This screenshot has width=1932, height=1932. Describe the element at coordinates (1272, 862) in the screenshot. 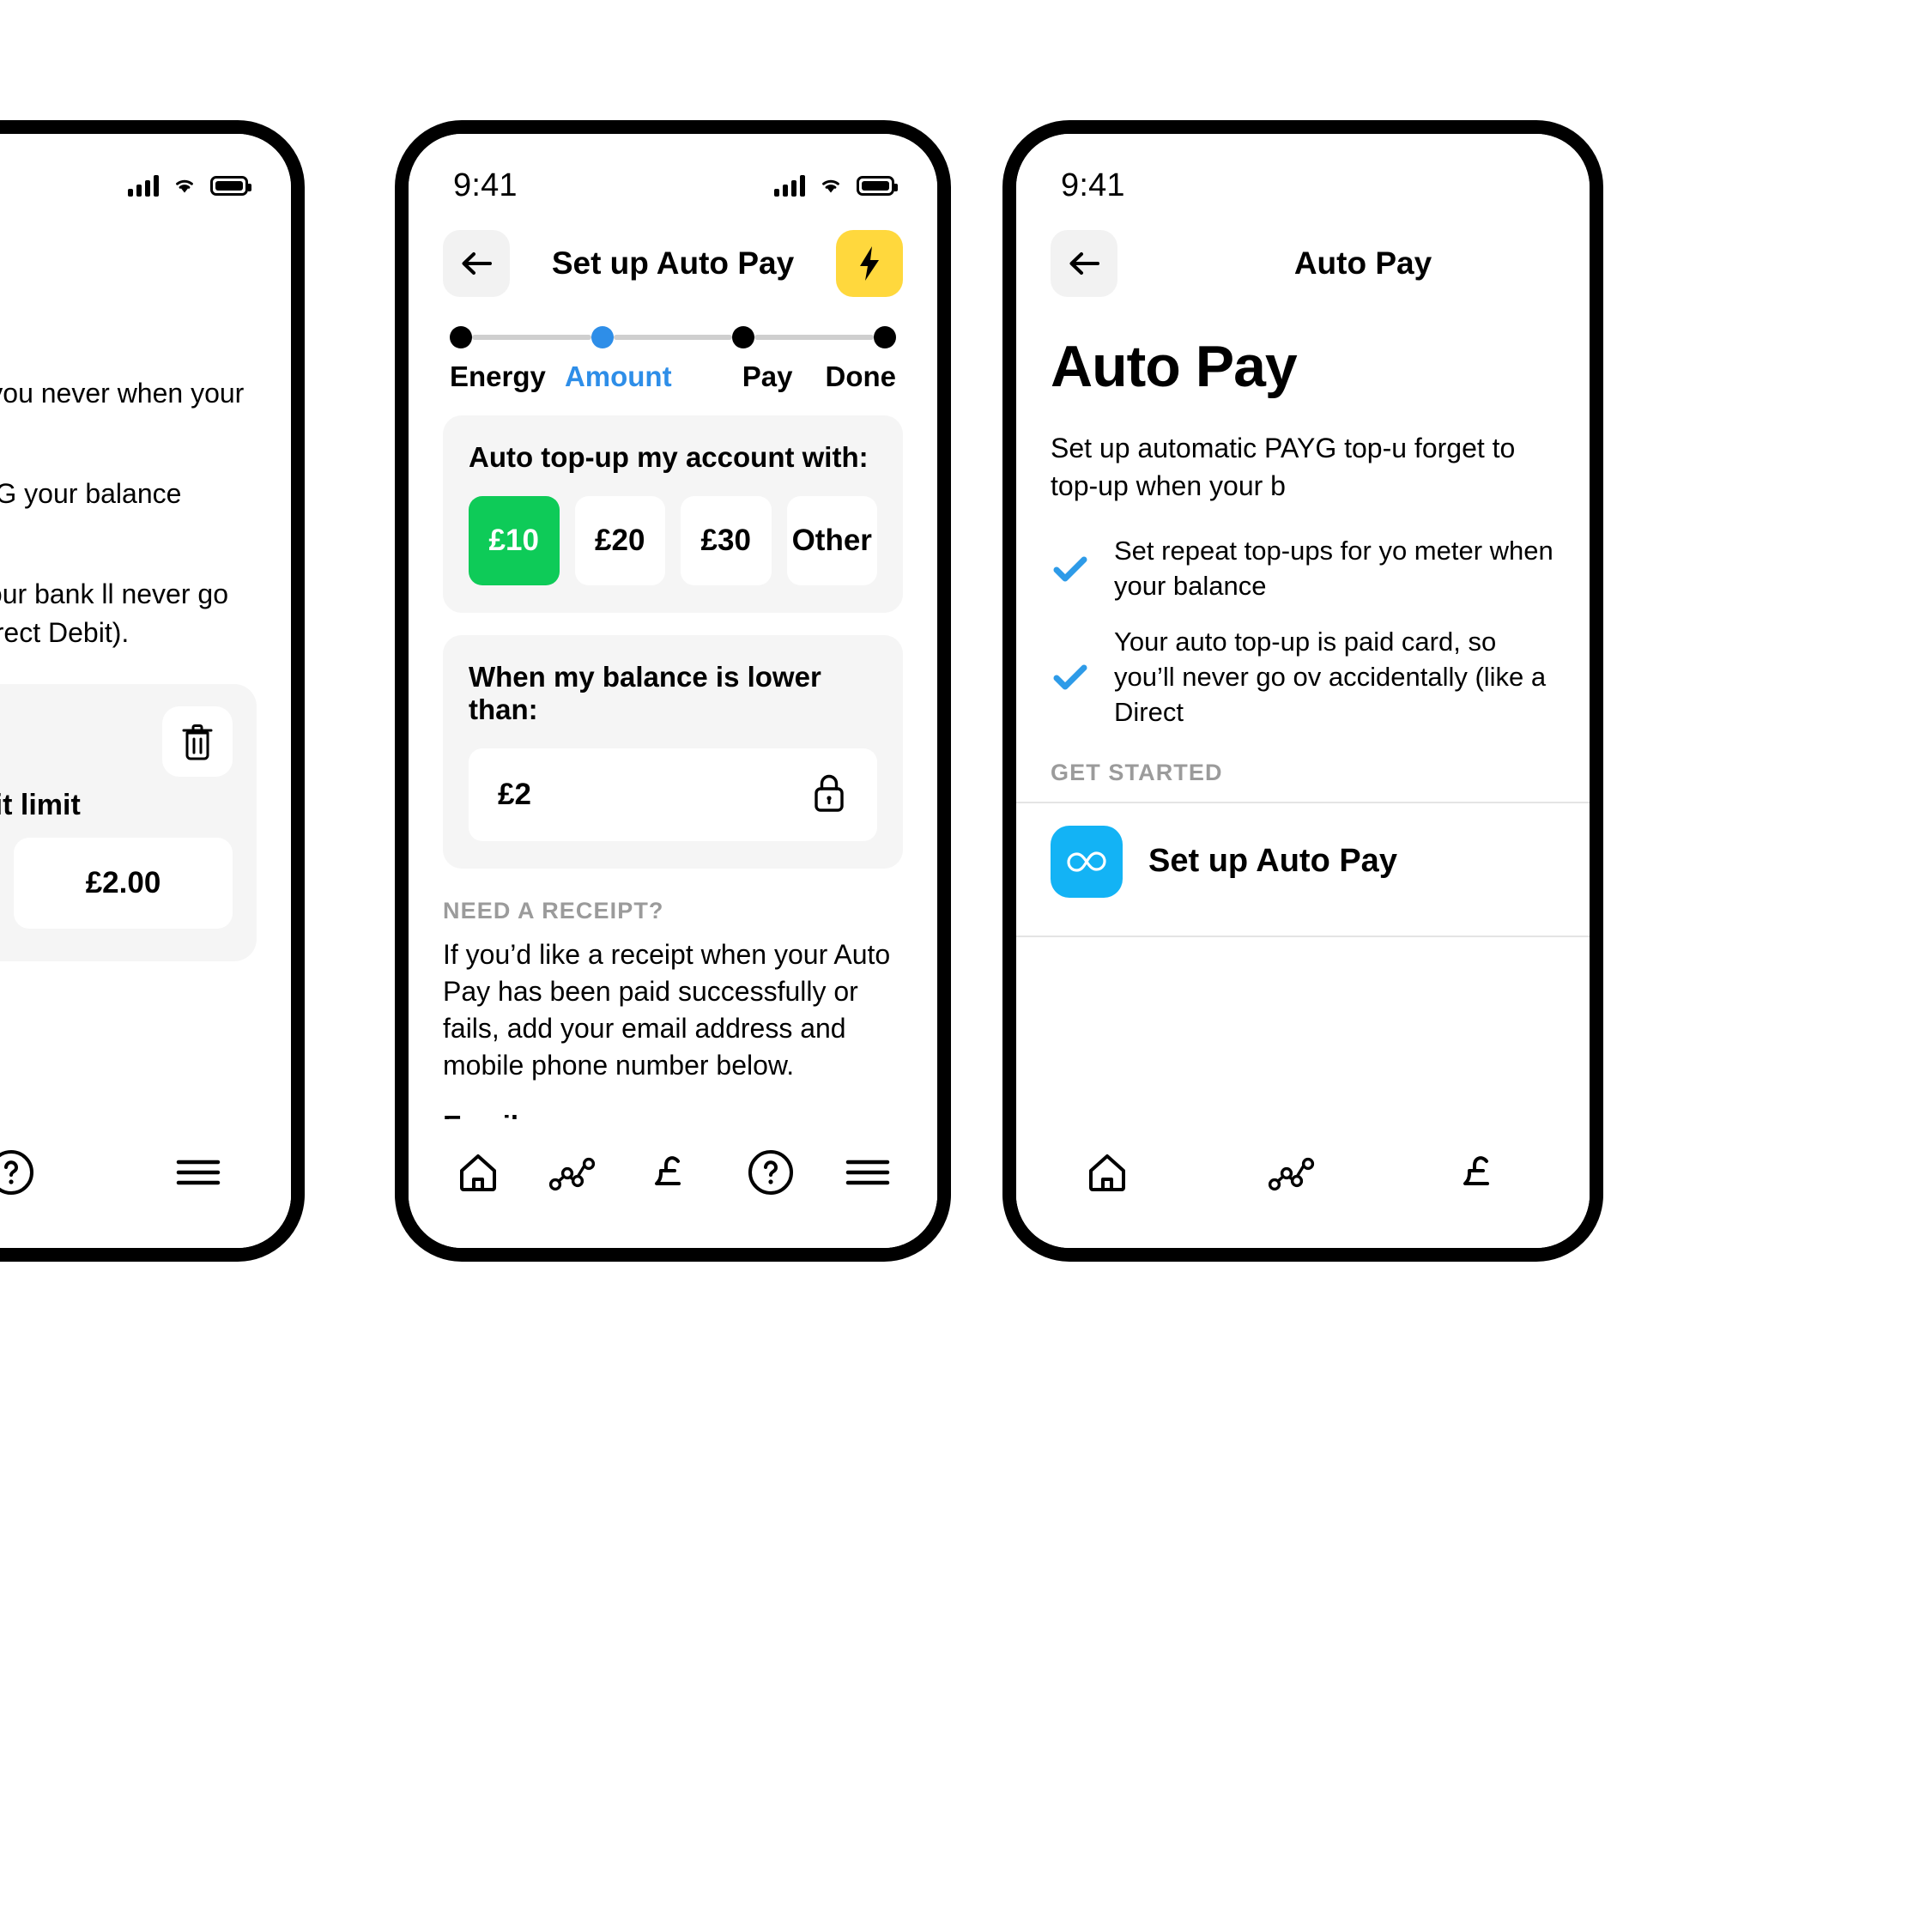

I see `get-started-item-label: Set up Auto Pay` at that location.